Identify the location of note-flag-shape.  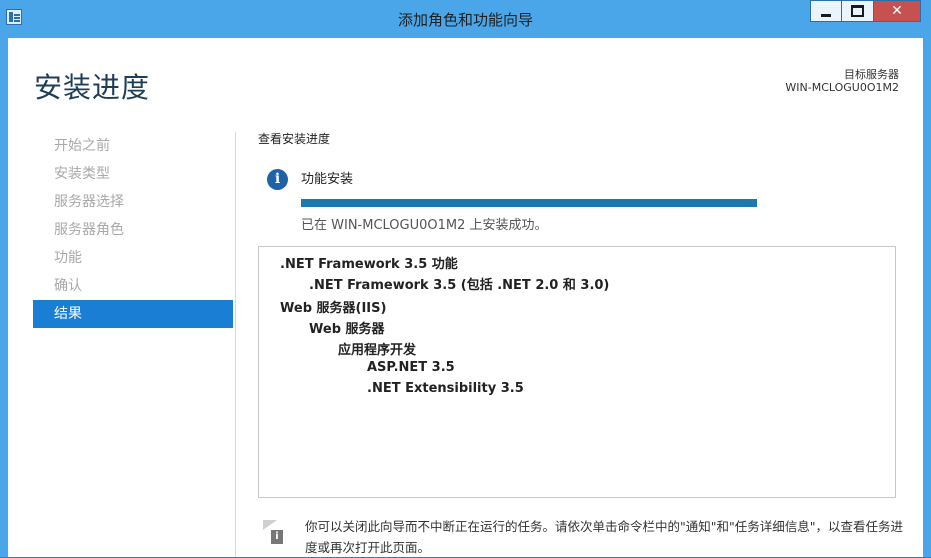
(270, 525).